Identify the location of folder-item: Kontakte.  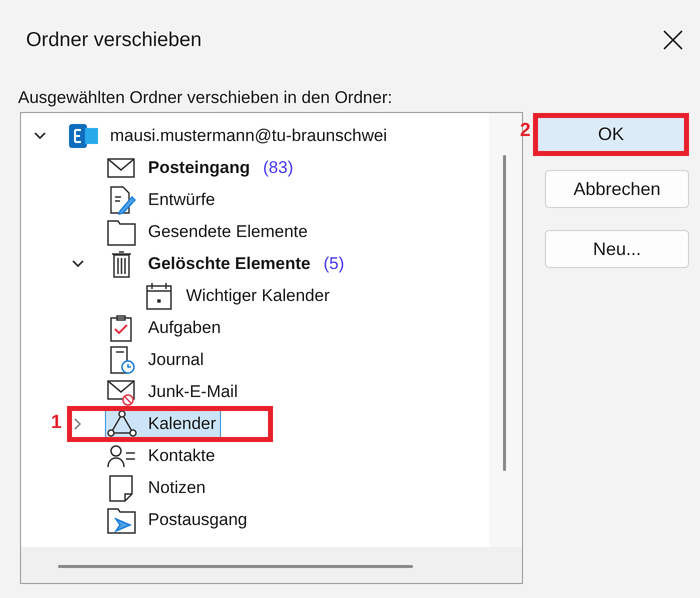
(162, 456).